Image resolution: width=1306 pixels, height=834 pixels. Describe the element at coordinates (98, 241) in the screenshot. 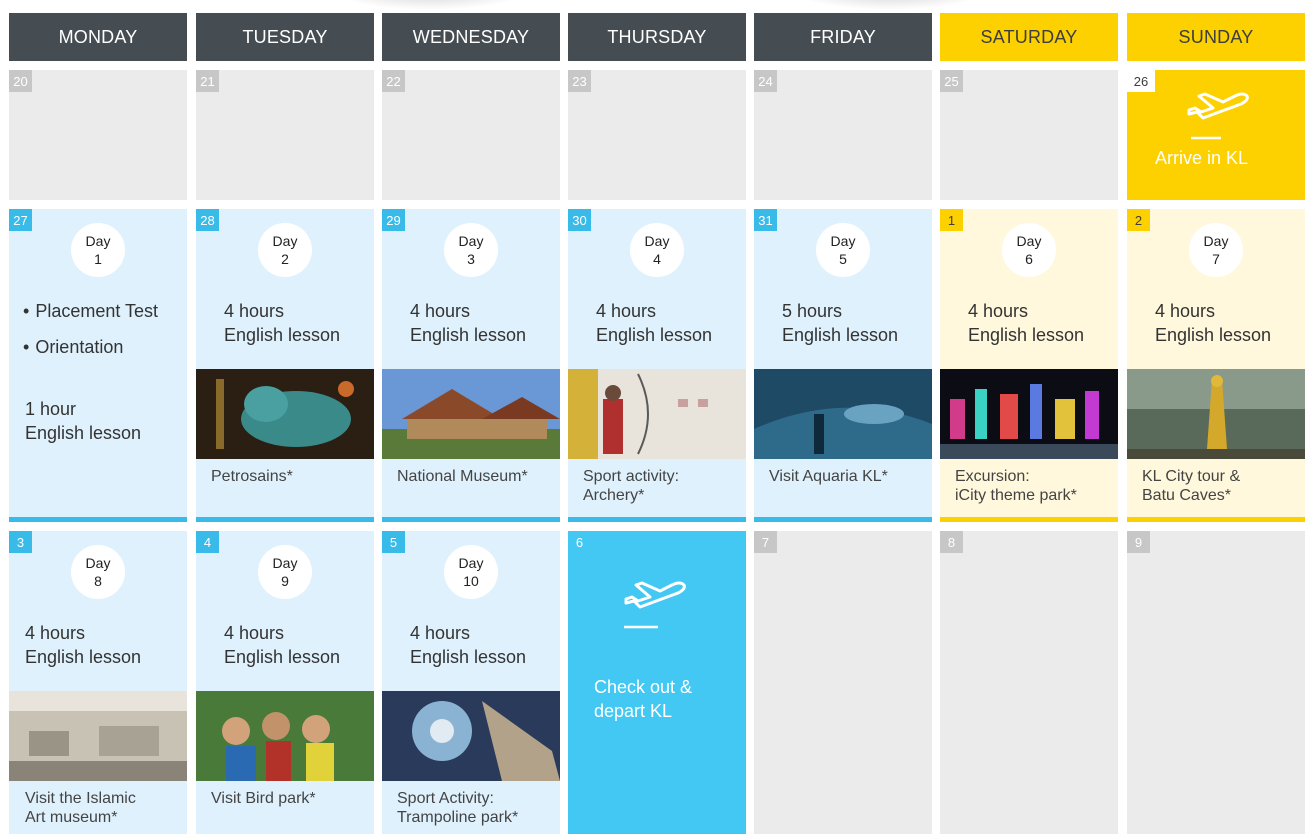

I see `day-word: Day` at that location.